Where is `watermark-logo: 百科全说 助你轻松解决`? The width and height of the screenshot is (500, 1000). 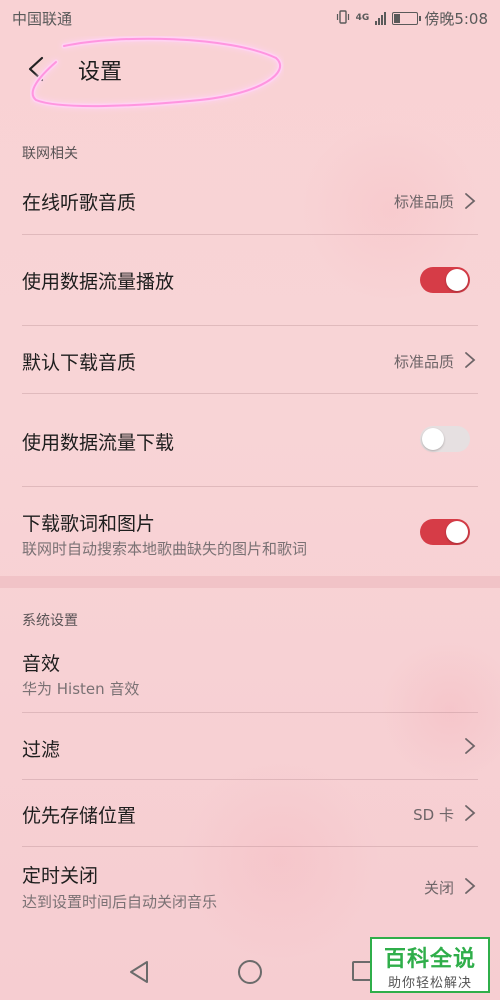
watermark-logo: 百科全说 助你轻松解决 is located at coordinates (430, 965).